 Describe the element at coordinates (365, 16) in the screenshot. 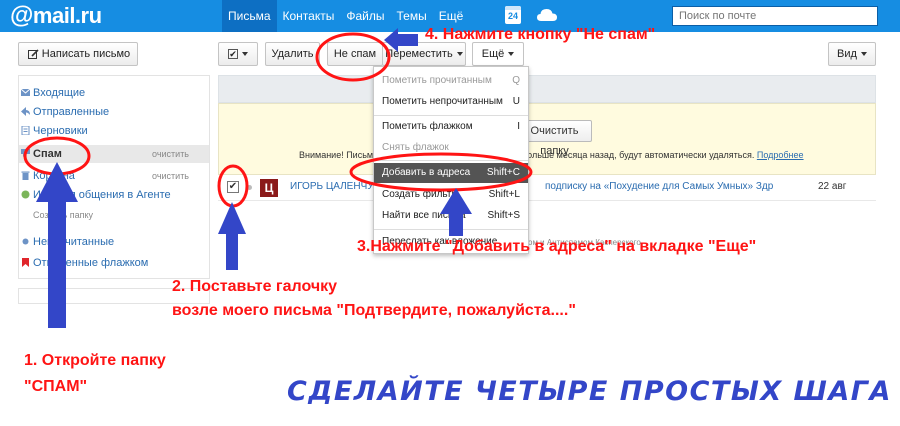

I see `nav-files: Файлы` at that location.